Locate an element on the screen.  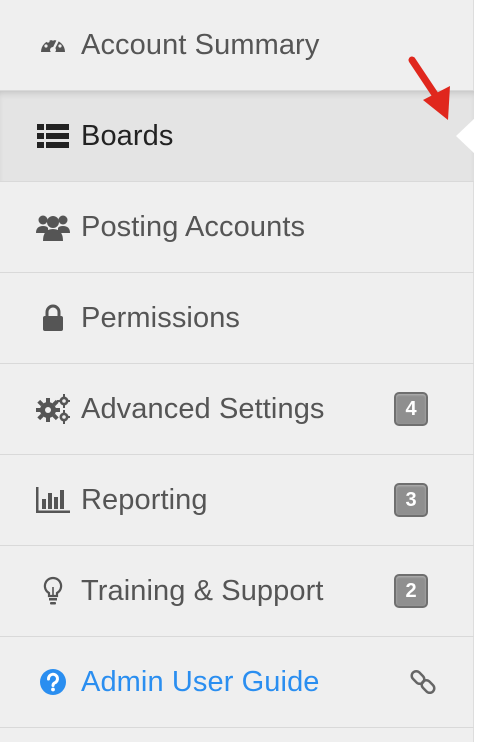
active-item-caret is located at coordinates (466, 136).